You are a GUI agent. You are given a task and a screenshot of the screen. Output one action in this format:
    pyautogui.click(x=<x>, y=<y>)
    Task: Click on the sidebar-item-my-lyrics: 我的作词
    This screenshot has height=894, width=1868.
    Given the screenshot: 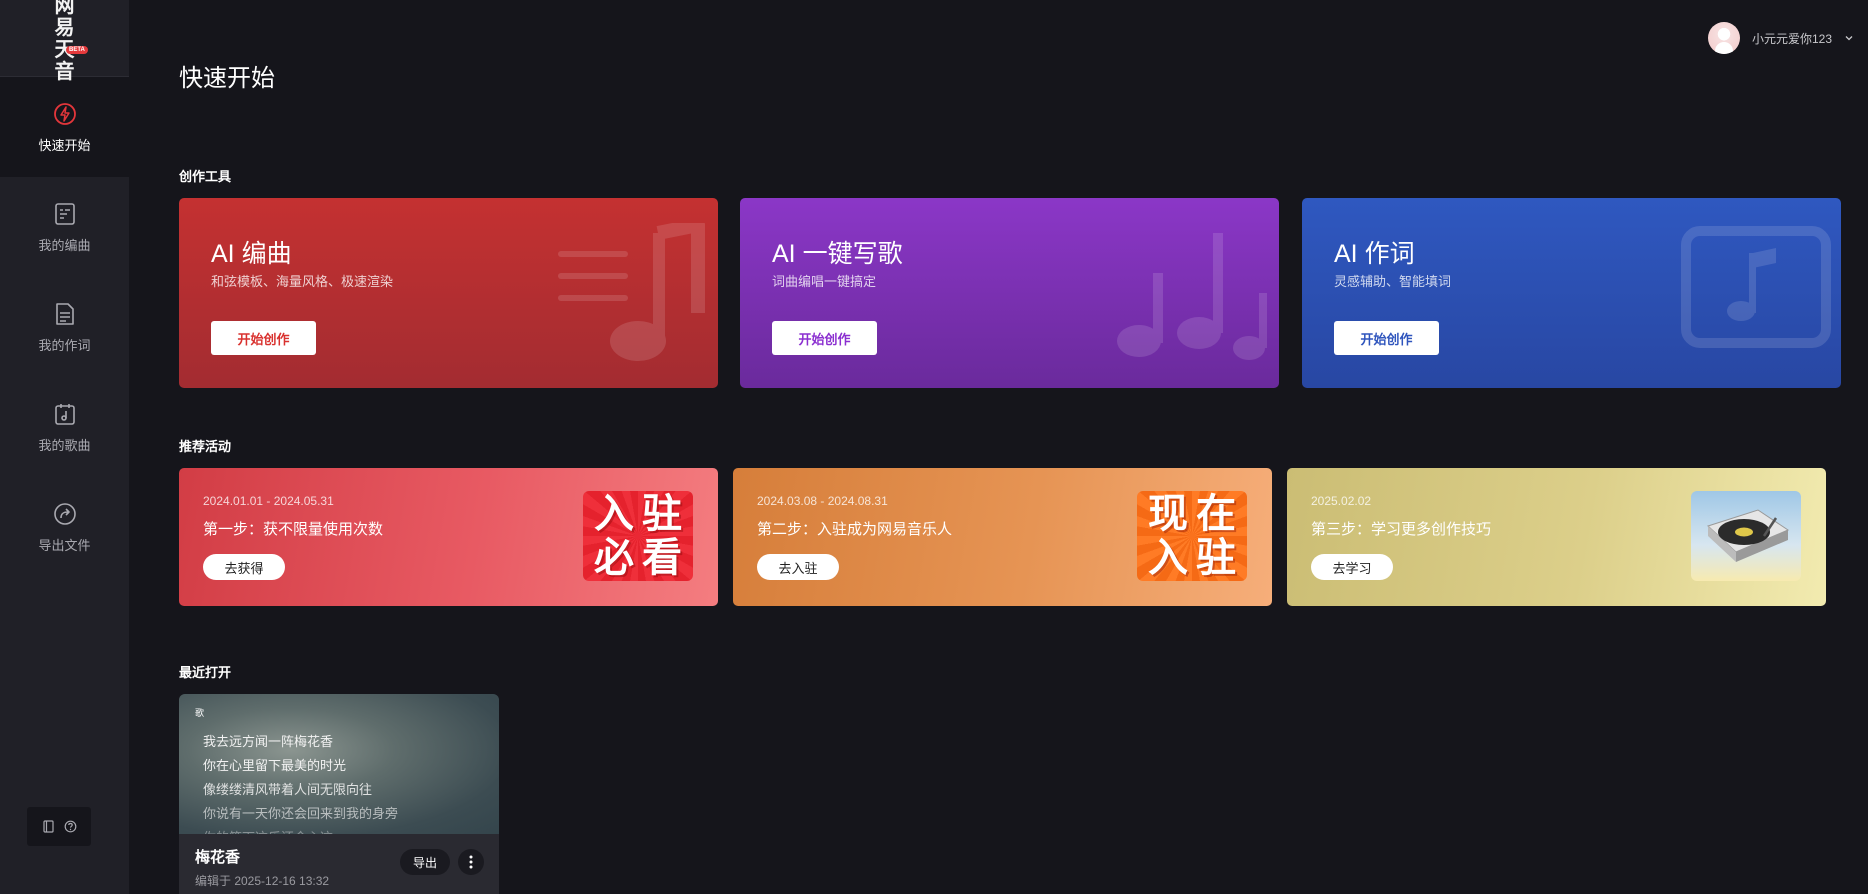 What is the action you would take?
    pyautogui.click(x=64, y=327)
    